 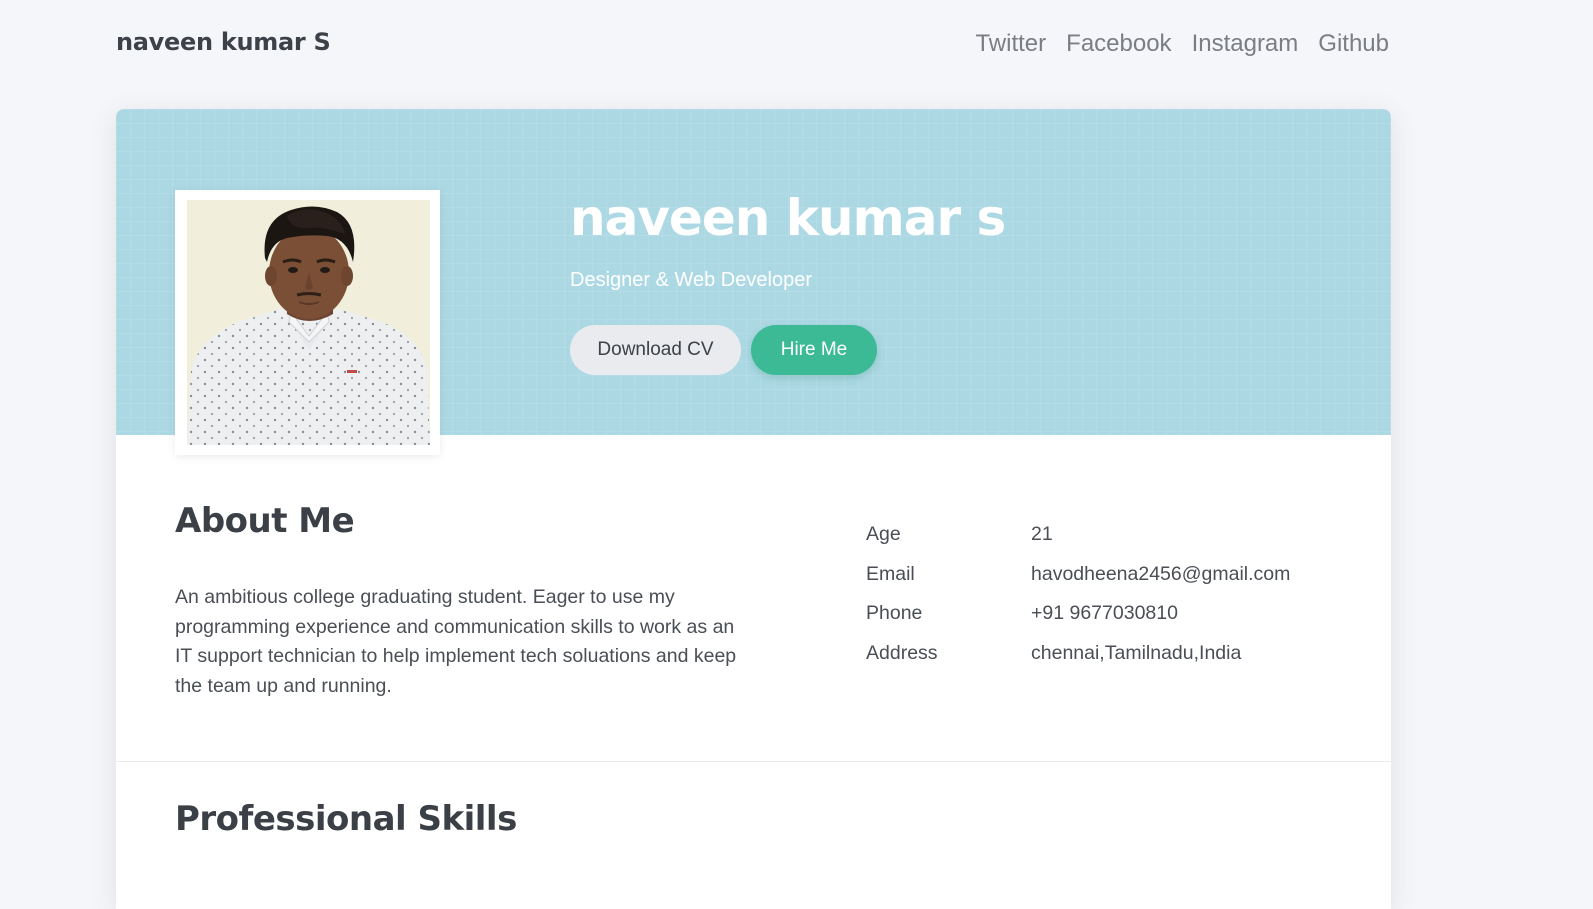 I want to click on info-value: chennai,Tamilnadu,India, so click(x=1136, y=652).